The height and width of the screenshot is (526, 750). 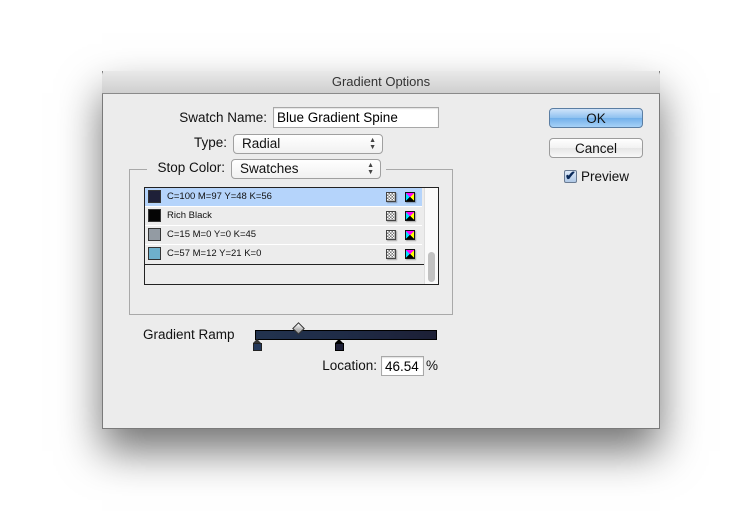 What do you see at coordinates (283, 254) in the screenshot?
I see `swatch-list-item: C=57 M=12 Y=21 K=0` at bounding box center [283, 254].